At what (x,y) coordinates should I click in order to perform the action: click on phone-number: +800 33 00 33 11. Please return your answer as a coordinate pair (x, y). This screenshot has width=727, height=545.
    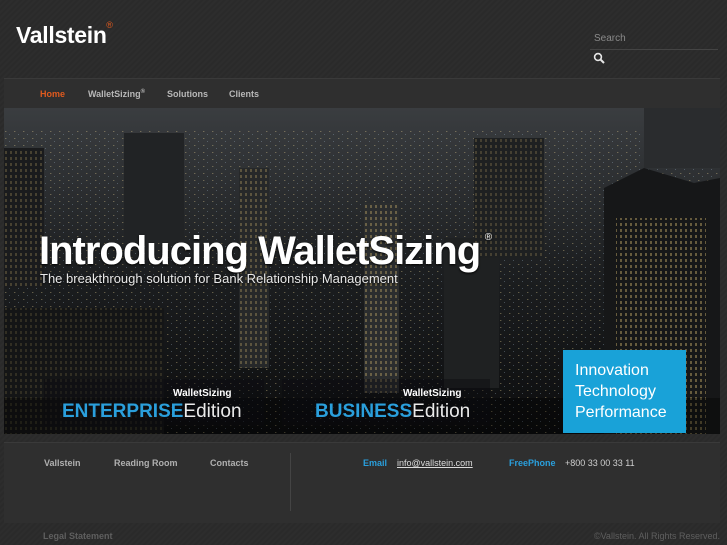
    Looking at the image, I should click on (600, 463).